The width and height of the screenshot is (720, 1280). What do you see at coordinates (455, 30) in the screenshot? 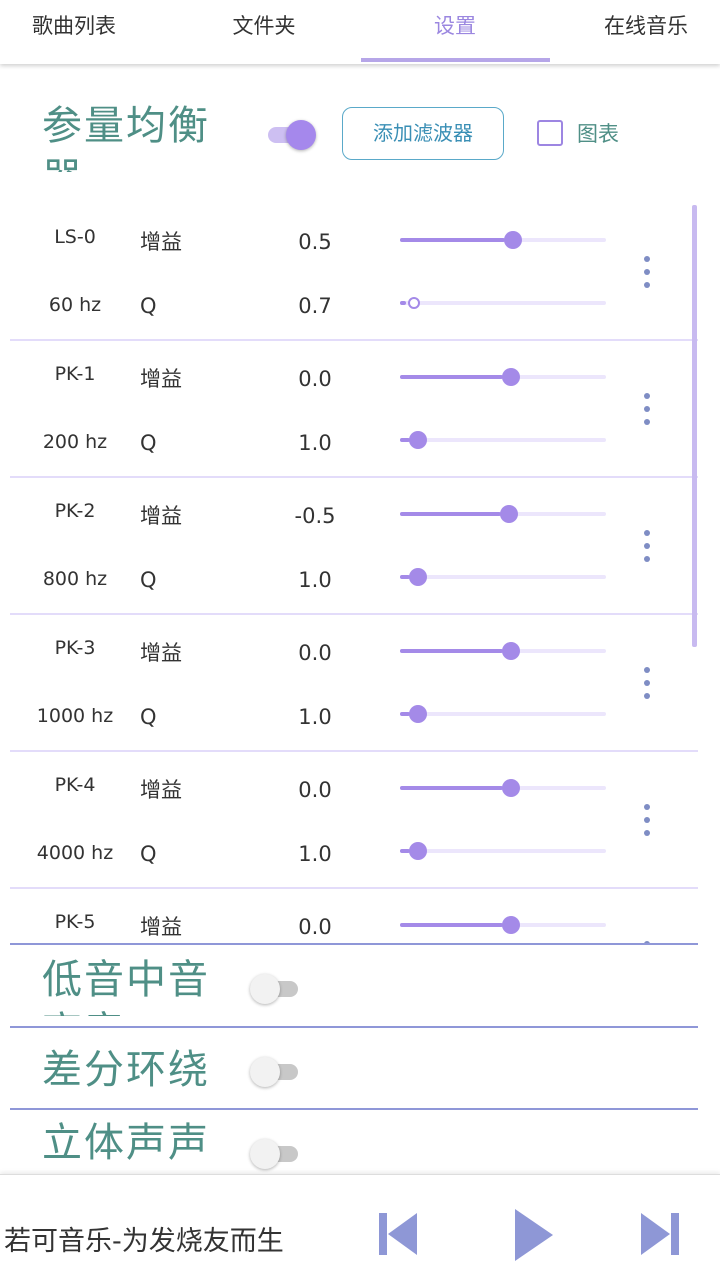
I see `tab-settings: 设置` at bounding box center [455, 30].